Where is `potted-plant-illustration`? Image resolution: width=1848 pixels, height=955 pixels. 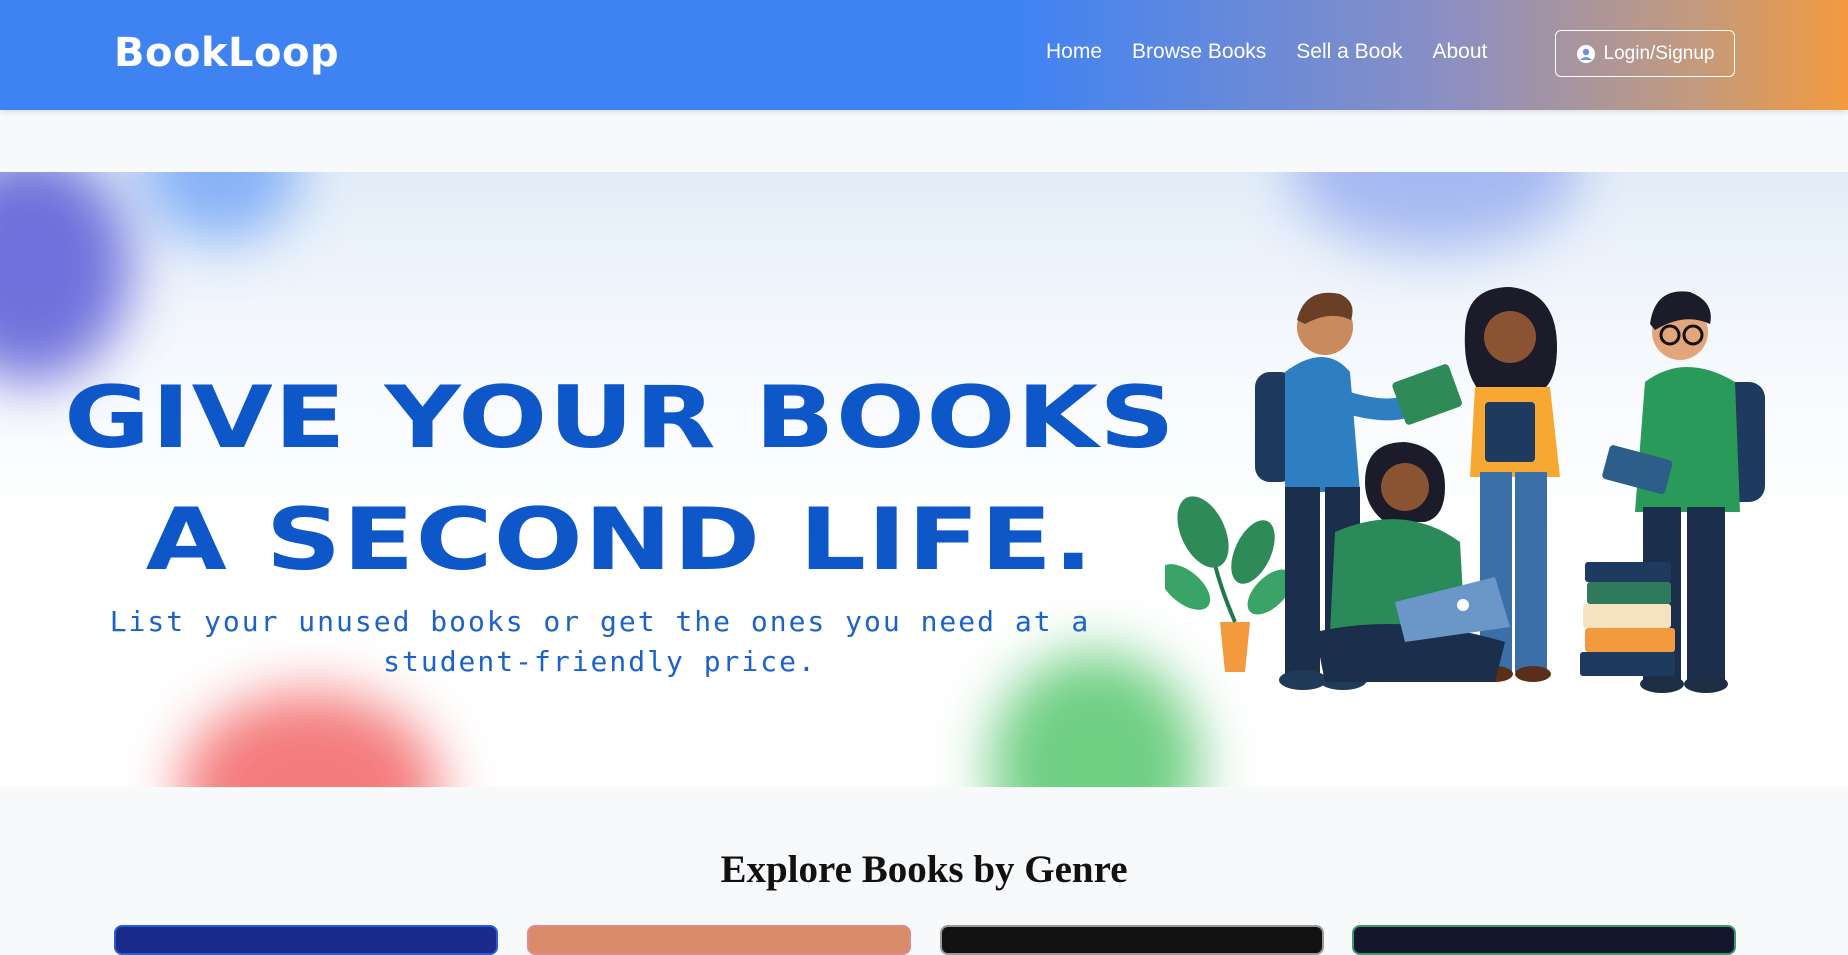
potted-plant-illustration is located at coordinates (1229, 584).